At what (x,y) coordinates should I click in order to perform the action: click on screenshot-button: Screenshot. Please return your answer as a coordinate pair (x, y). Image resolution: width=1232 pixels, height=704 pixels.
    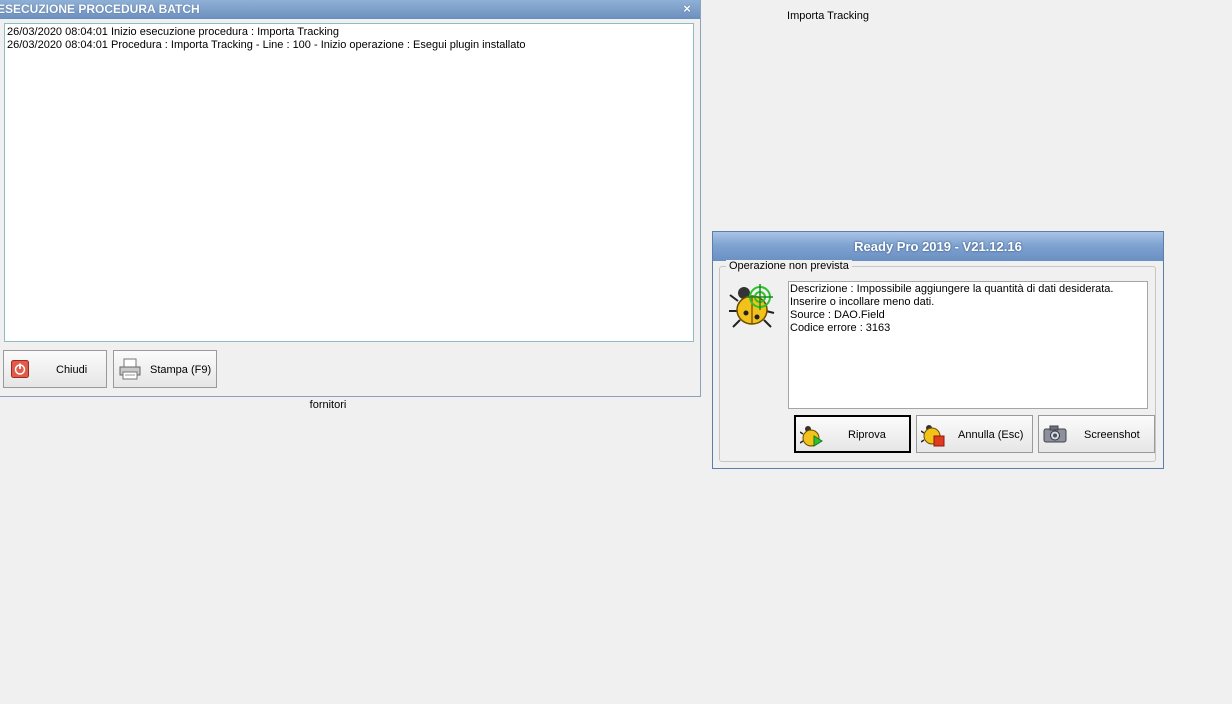
    Looking at the image, I should click on (1096, 434).